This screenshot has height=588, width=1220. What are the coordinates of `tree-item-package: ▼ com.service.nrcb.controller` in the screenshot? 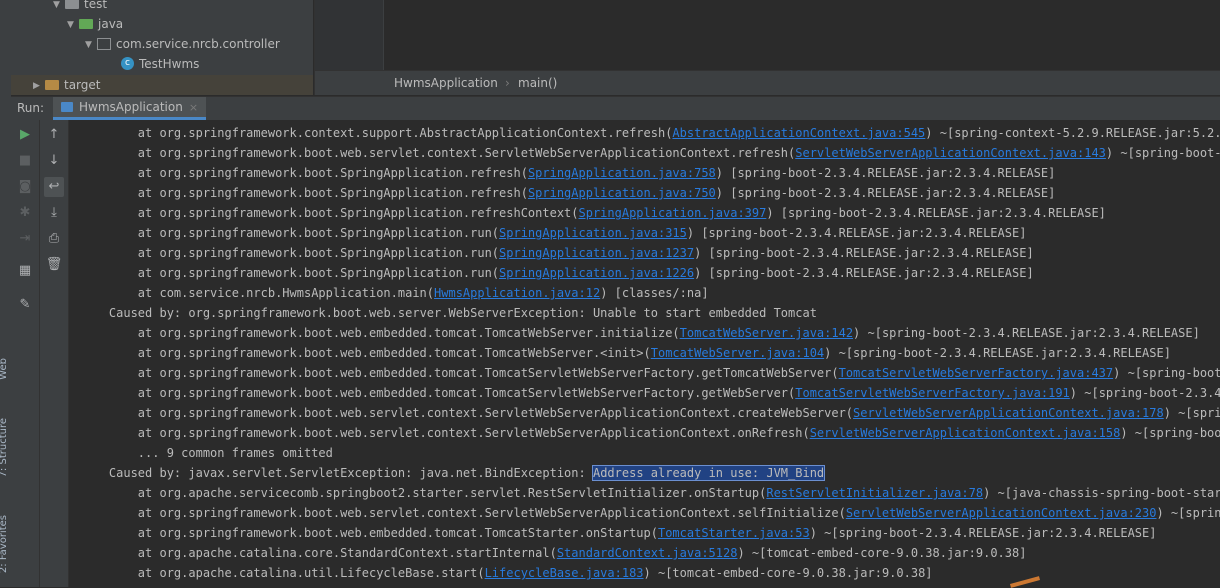 It's located at (182, 44).